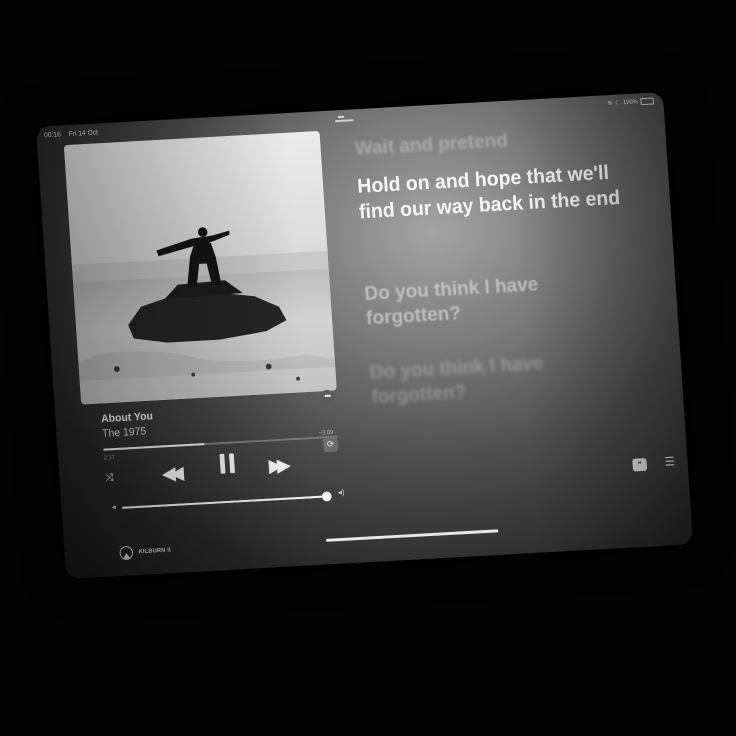 This screenshot has height=736, width=736. Describe the element at coordinates (412, 535) in the screenshot. I see `home-indicator` at that location.